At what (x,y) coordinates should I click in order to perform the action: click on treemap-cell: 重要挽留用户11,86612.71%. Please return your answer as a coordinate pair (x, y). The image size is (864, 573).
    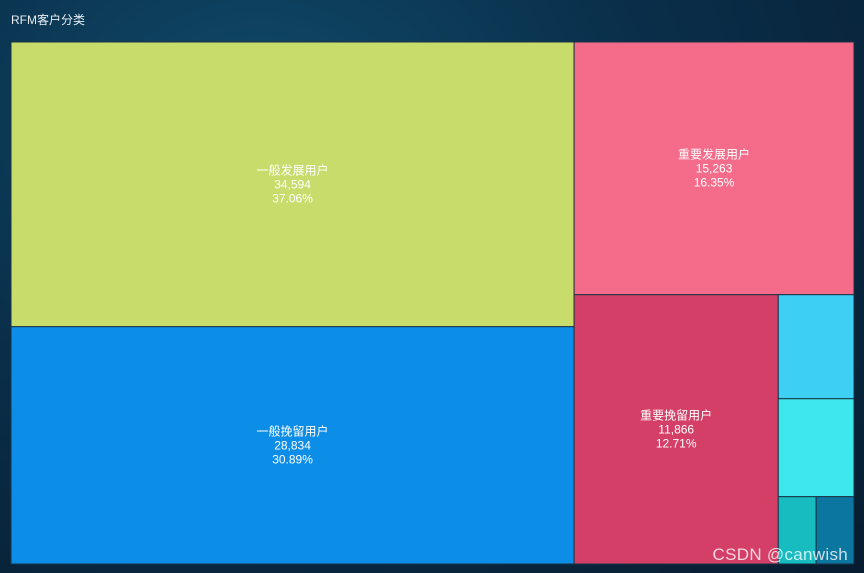
    Looking at the image, I should click on (676, 429).